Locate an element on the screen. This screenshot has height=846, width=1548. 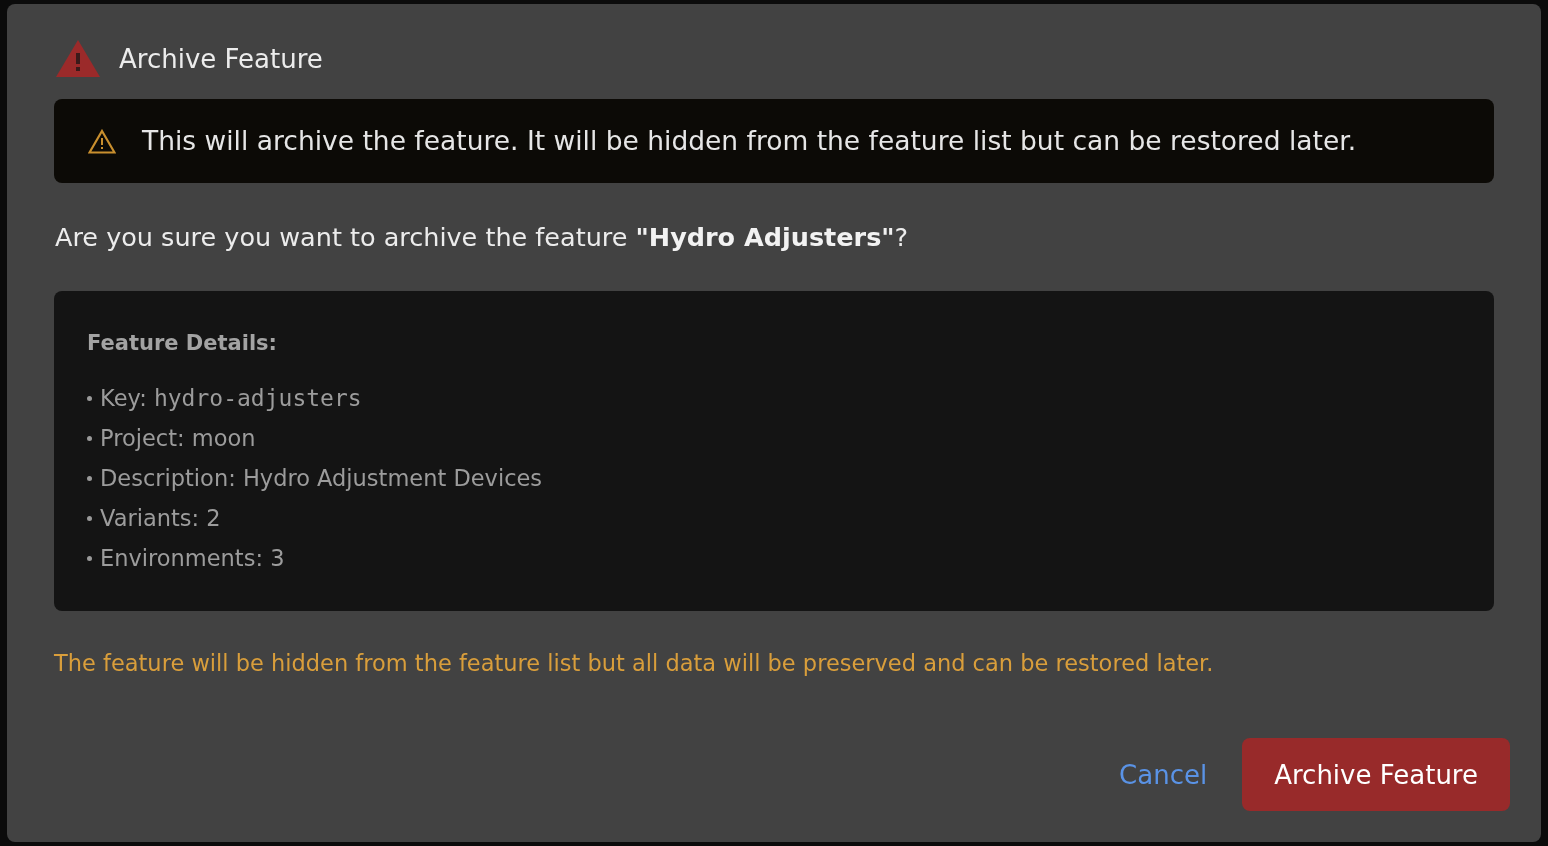
detail-text: Key: hydro-adjusters is located at coordinates (231, 398).